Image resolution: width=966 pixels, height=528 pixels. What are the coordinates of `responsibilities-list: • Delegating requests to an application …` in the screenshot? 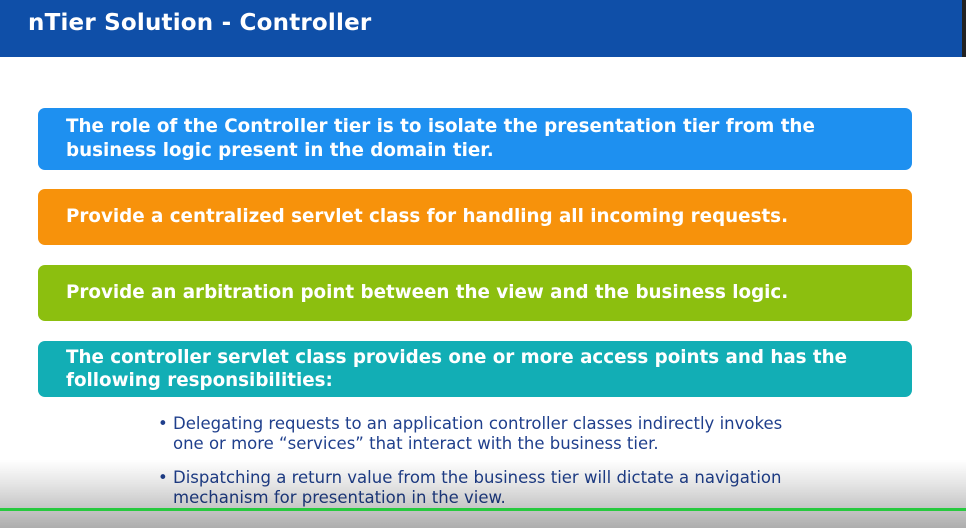 It's located at (478, 468).